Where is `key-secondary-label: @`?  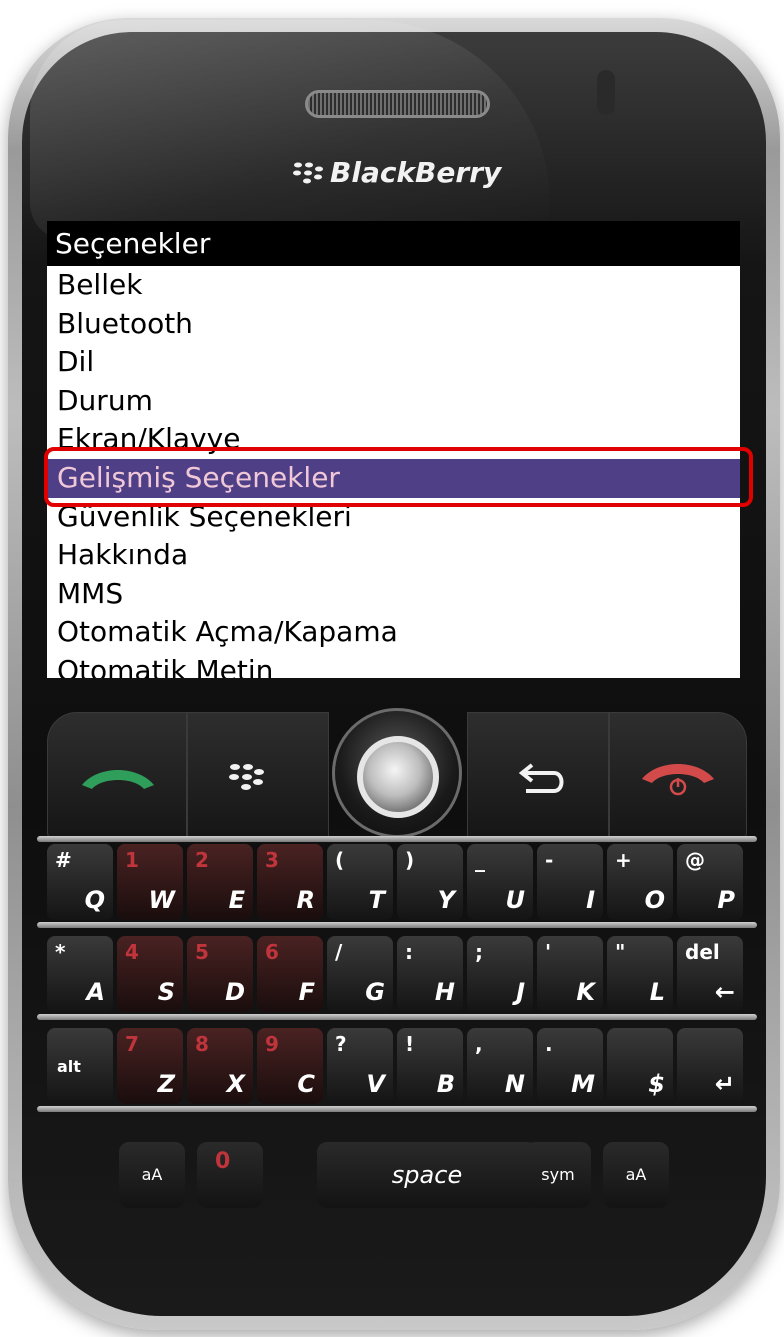
key-secondary-label: @ is located at coordinates (695, 860).